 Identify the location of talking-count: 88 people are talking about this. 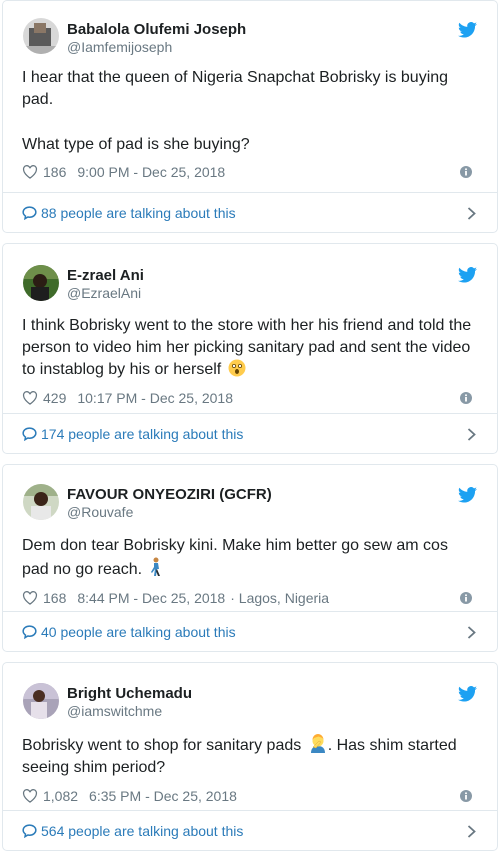
(138, 213).